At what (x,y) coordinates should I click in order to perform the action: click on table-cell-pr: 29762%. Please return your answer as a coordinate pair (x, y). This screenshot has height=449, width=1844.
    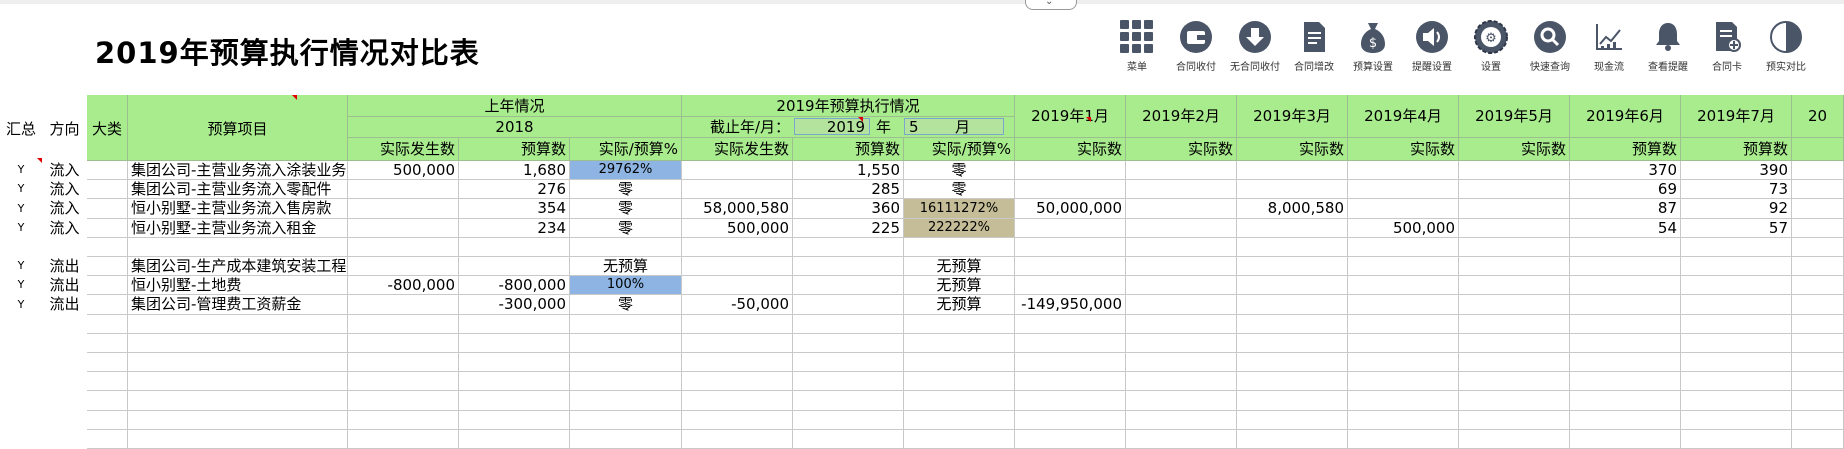
    Looking at the image, I should click on (626, 170).